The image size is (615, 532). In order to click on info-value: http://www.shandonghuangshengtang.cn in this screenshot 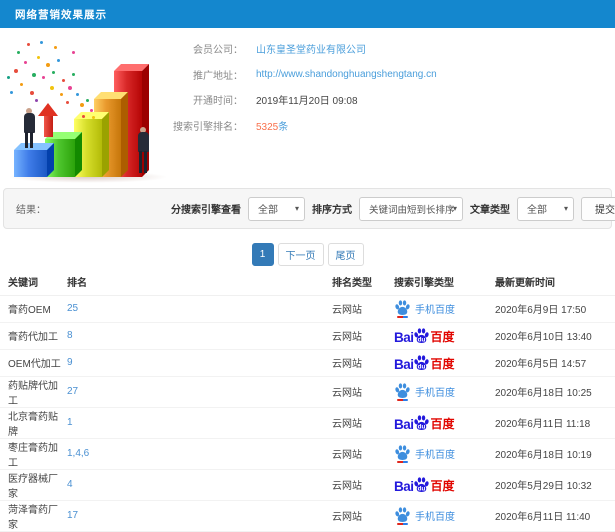, I will do `click(346, 74)`.